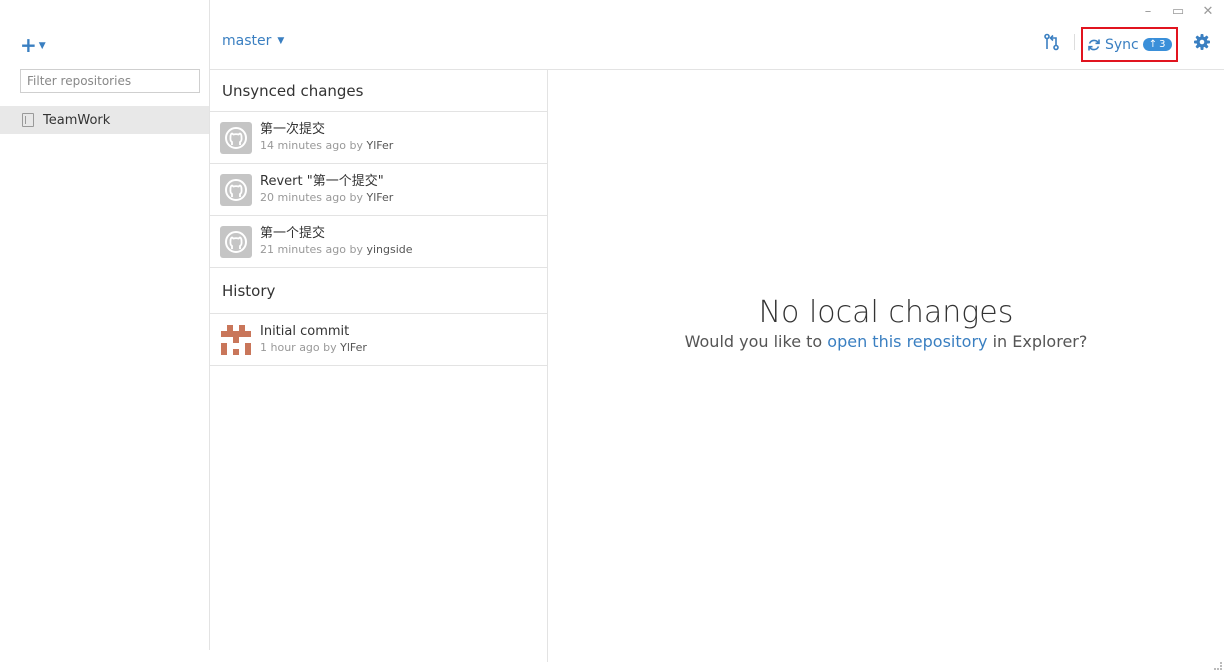  I want to click on commit-meta: 20 minutes ago by YlFer, so click(327, 197).